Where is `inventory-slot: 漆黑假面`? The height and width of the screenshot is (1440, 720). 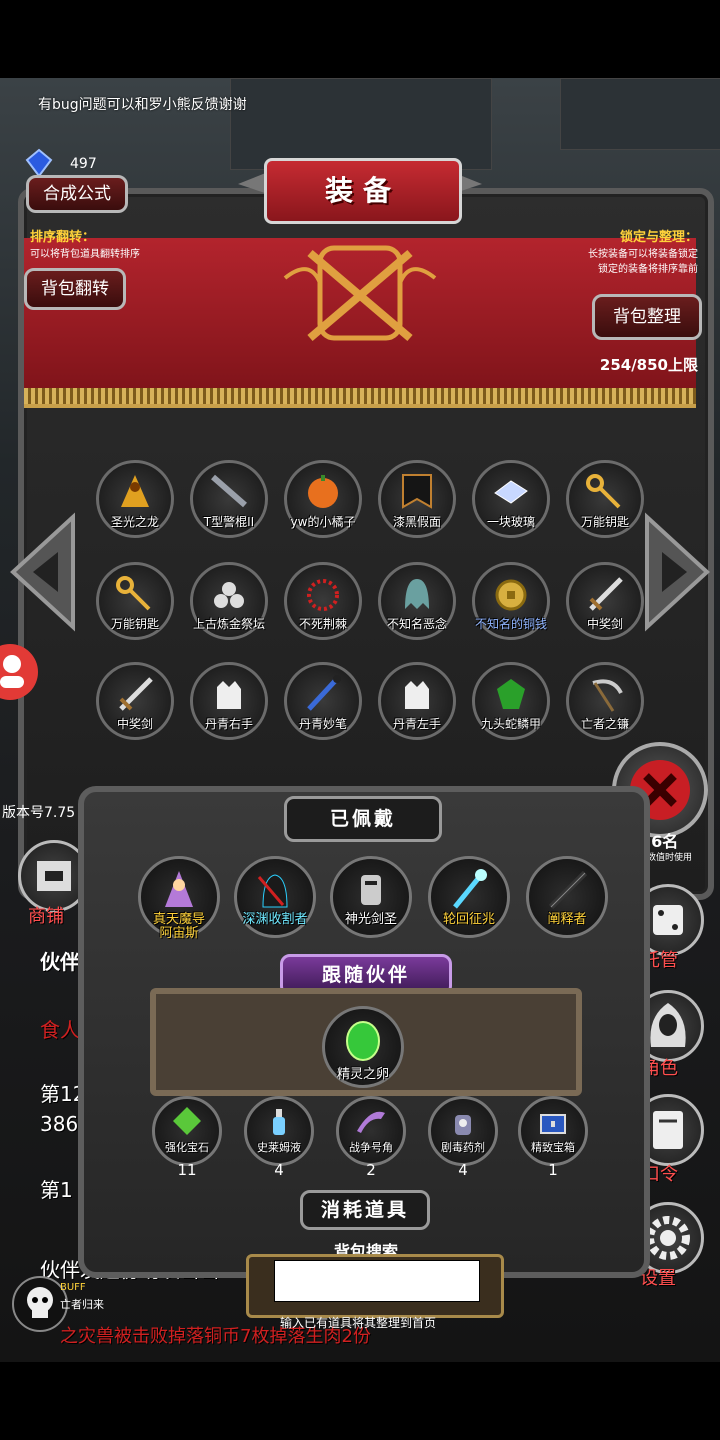
inventory-slot: 漆黑假面 is located at coordinates (417, 499).